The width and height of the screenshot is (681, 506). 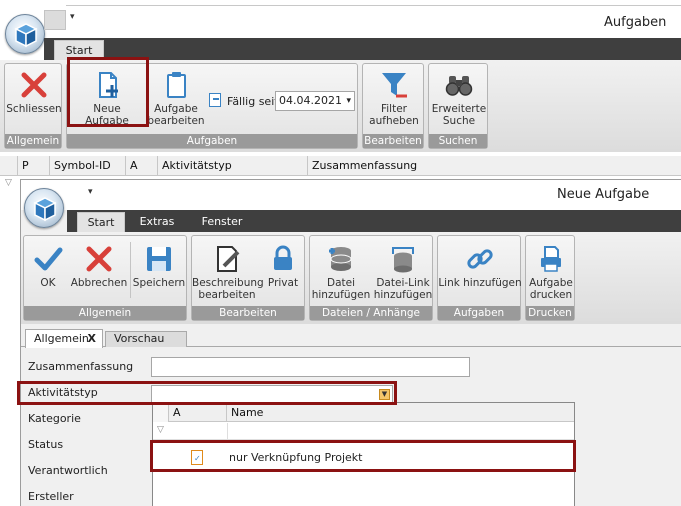 What do you see at coordinates (459, 86) in the screenshot?
I see `binoculars-icon` at bounding box center [459, 86].